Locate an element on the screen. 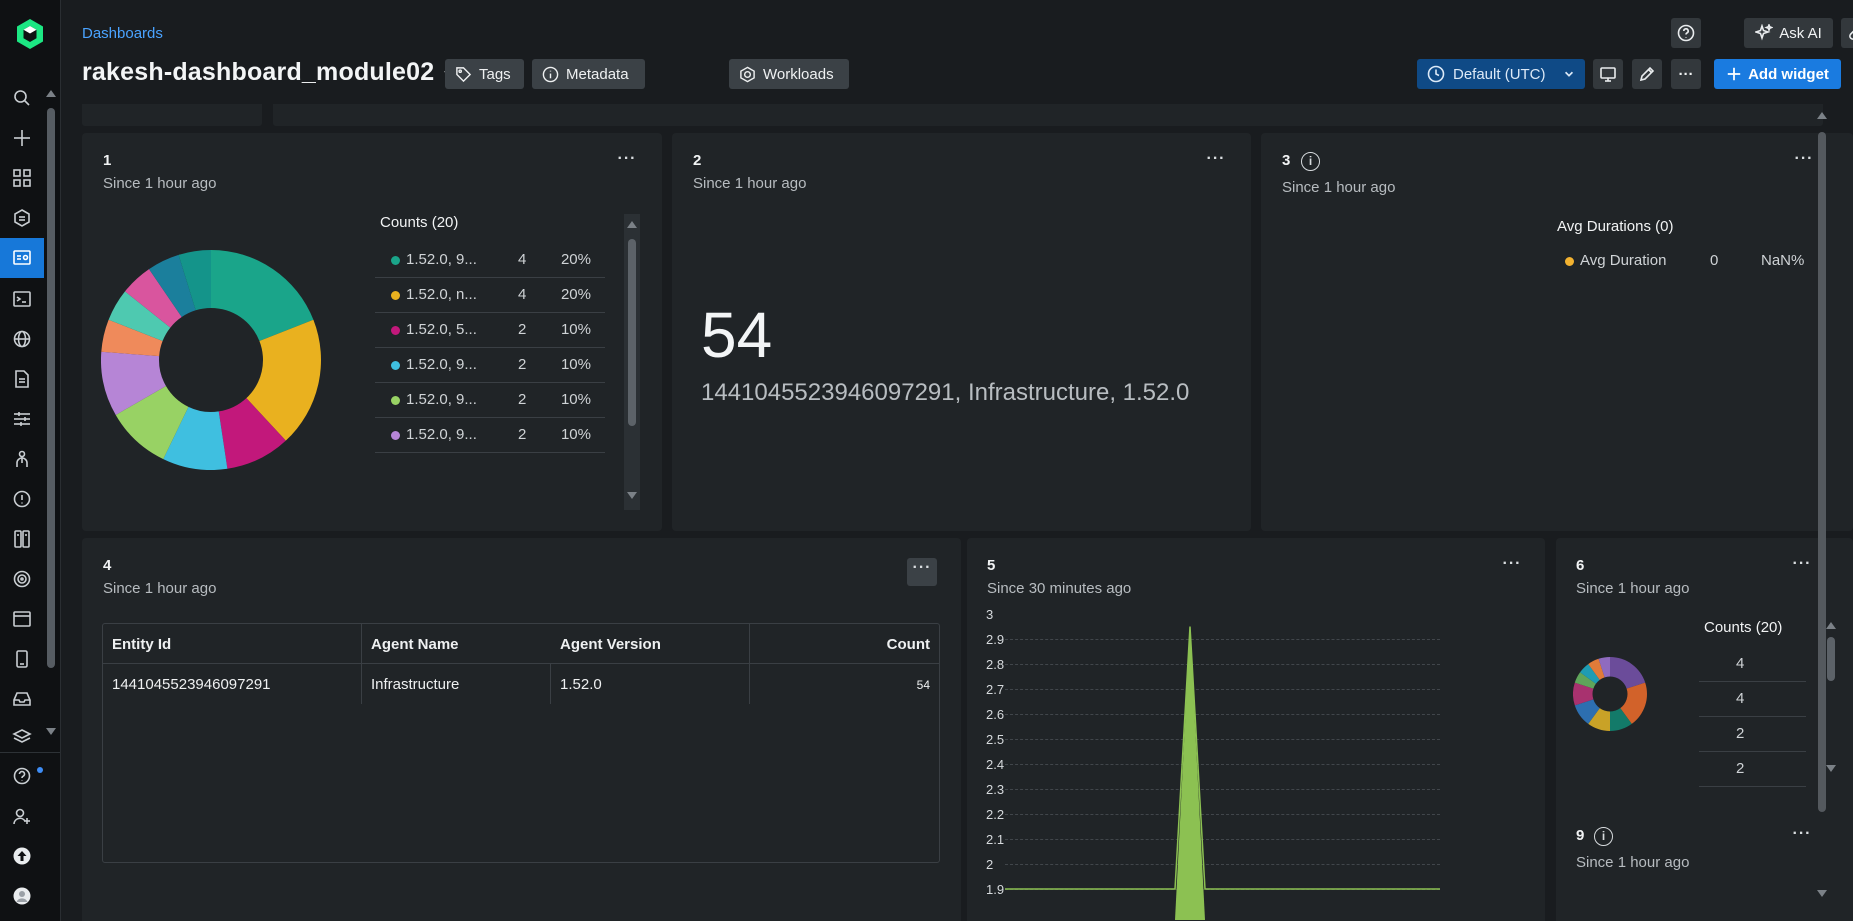 The width and height of the screenshot is (1853, 921). workloads-button: Workloads is located at coordinates (789, 74).